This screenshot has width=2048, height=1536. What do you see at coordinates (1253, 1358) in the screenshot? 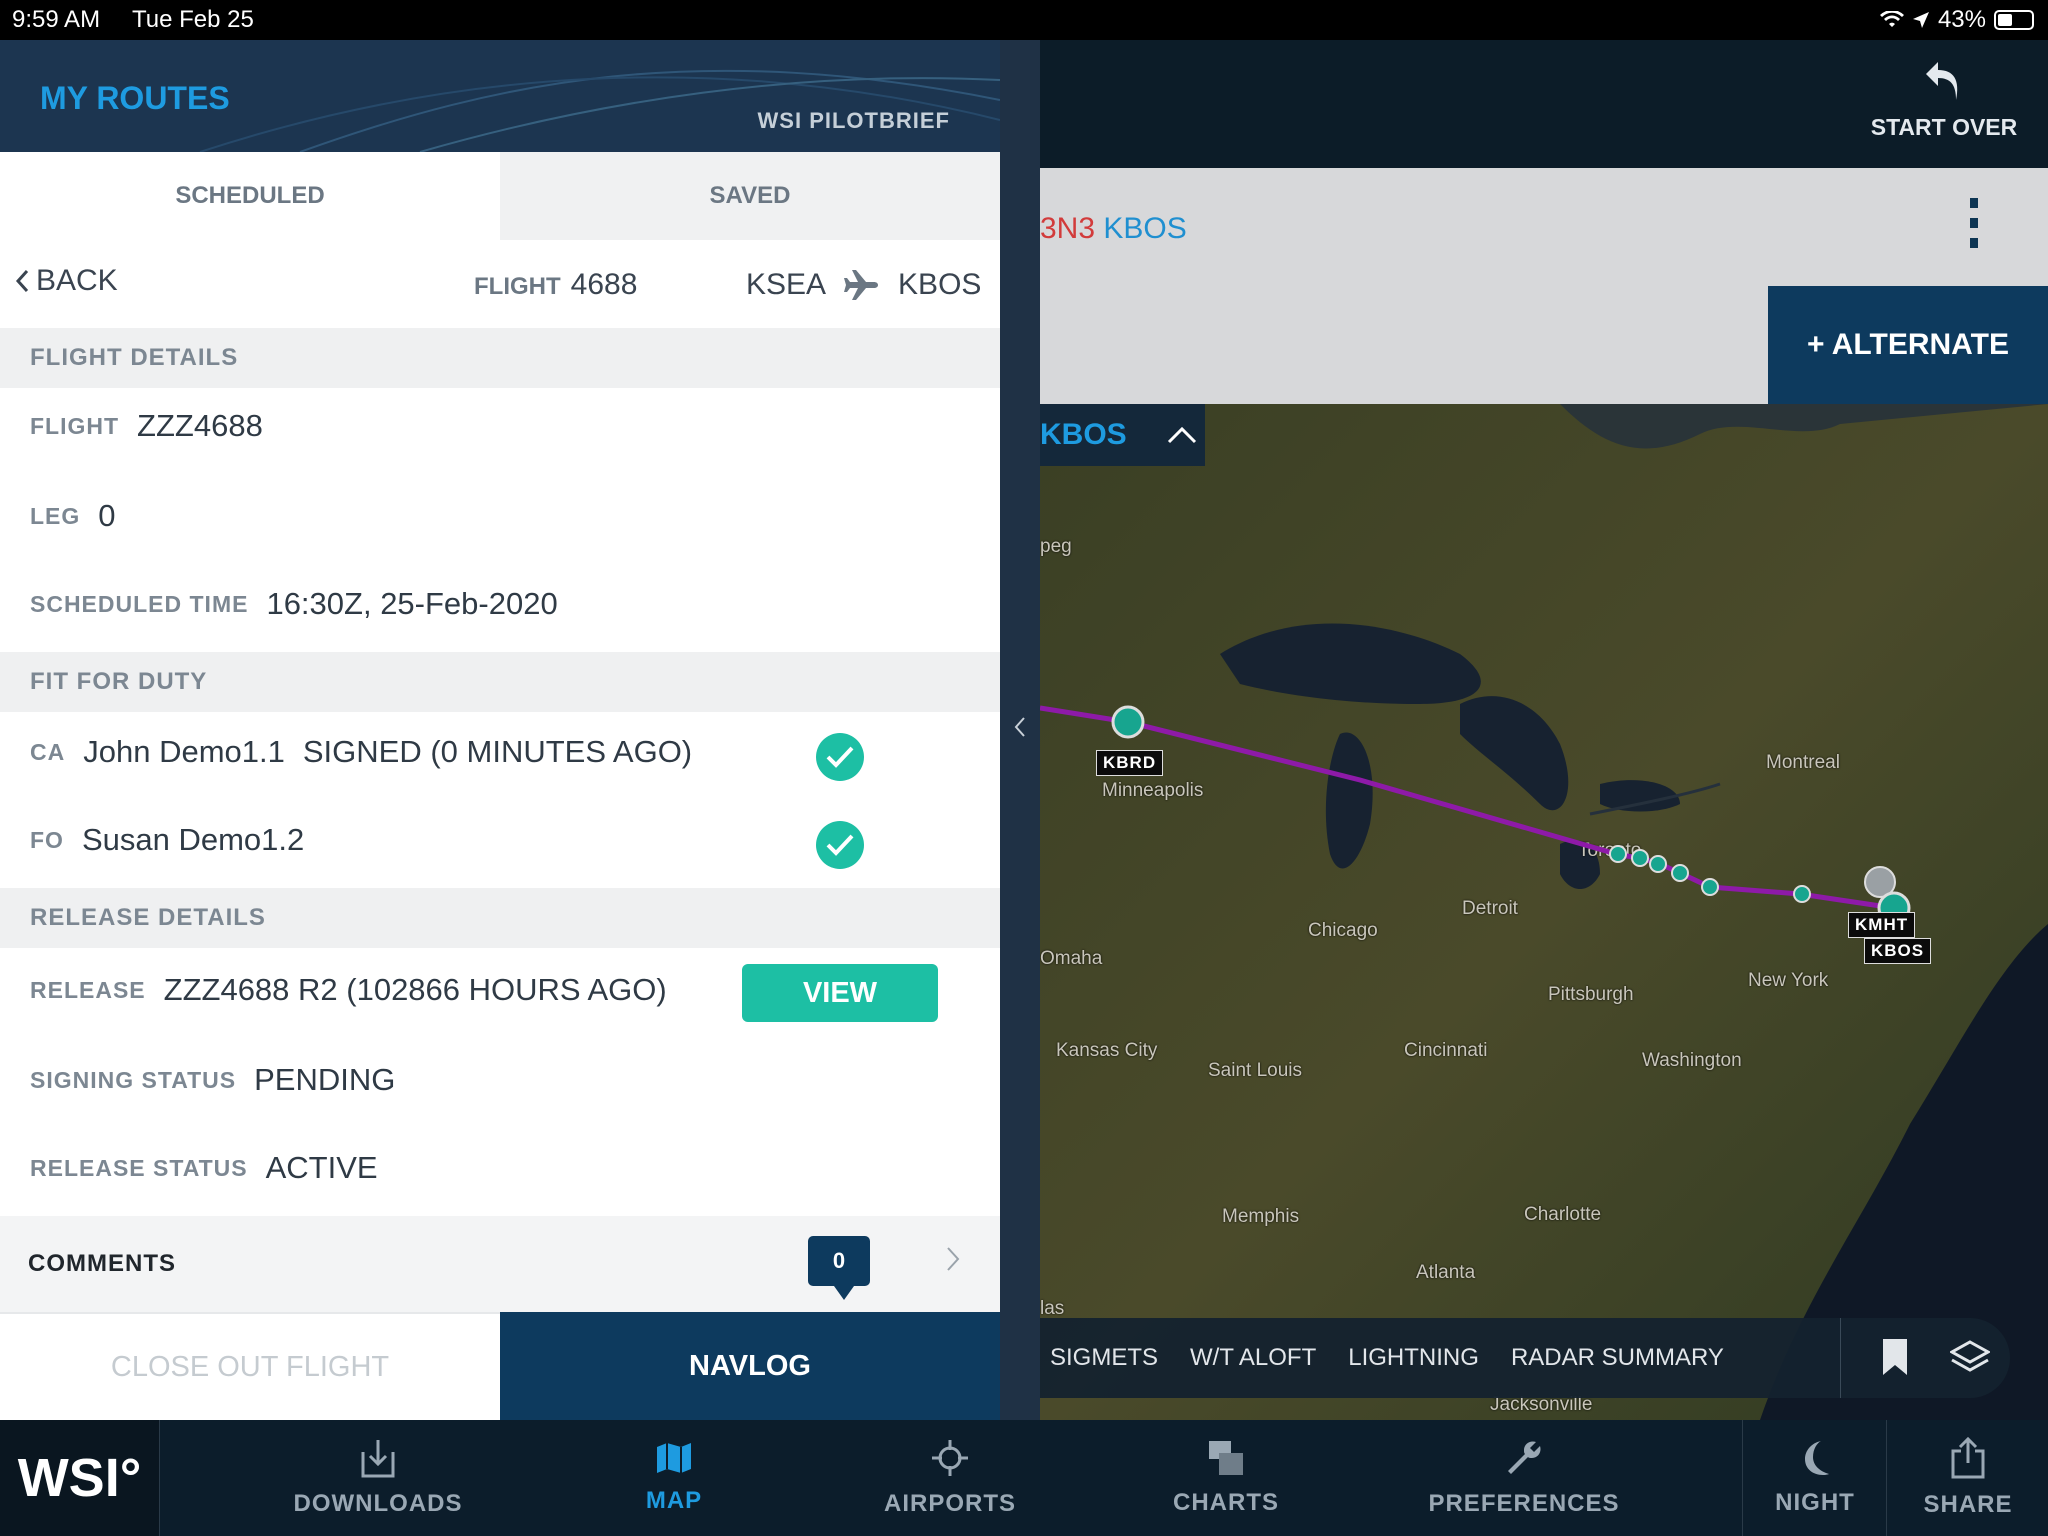
I see `layer-winds-temps-aloft: W/T ALOFT` at bounding box center [1253, 1358].